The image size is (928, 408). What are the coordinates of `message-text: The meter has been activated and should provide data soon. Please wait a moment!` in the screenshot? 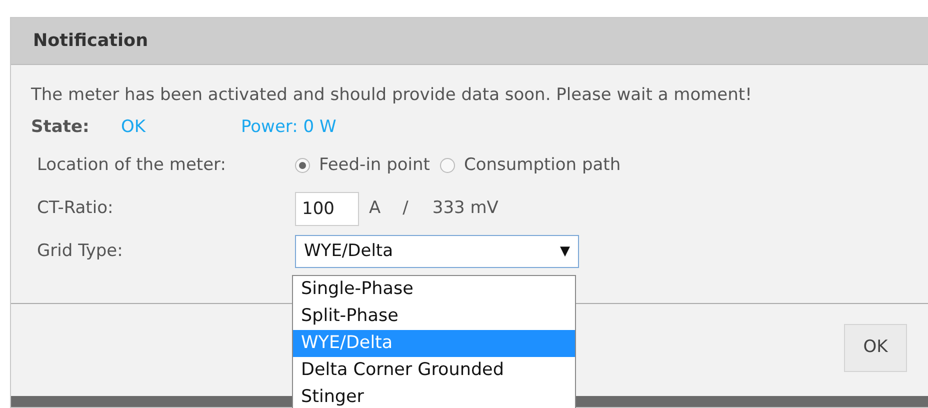 It's located at (392, 95).